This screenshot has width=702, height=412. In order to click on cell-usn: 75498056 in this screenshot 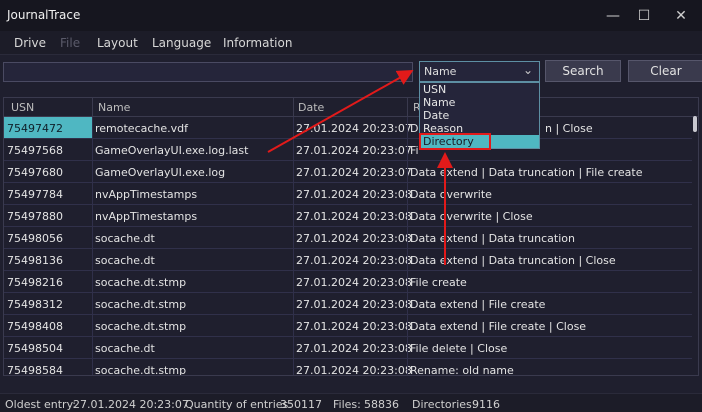, I will do `click(35, 238)`.